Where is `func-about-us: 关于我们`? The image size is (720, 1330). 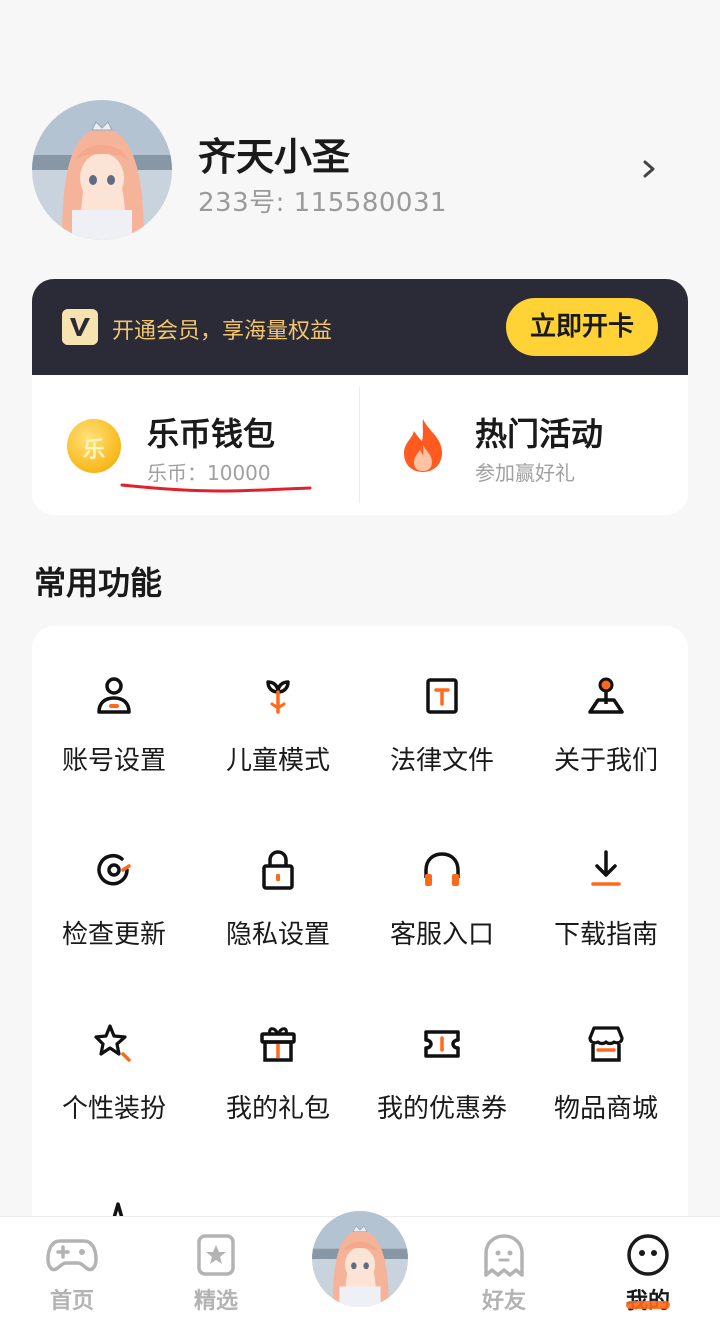
func-about-us: 关于我们 is located at coordinates (606, 753).